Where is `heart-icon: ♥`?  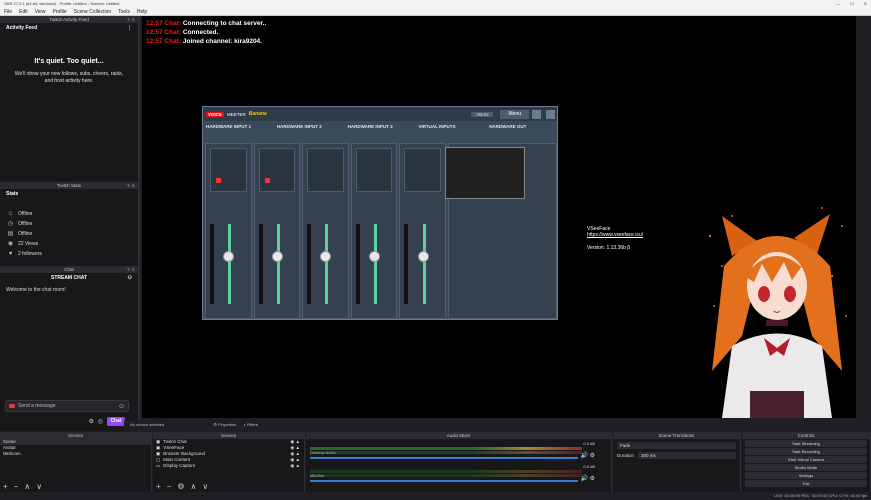
heart-icon: ♥ is located at coordinates (10, 254).